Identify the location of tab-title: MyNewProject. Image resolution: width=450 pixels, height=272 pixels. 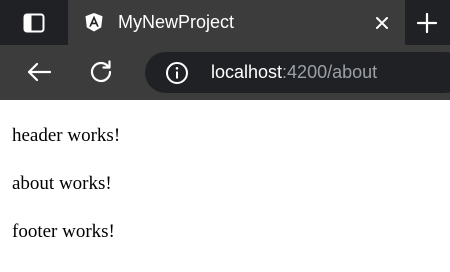
(176, 22).